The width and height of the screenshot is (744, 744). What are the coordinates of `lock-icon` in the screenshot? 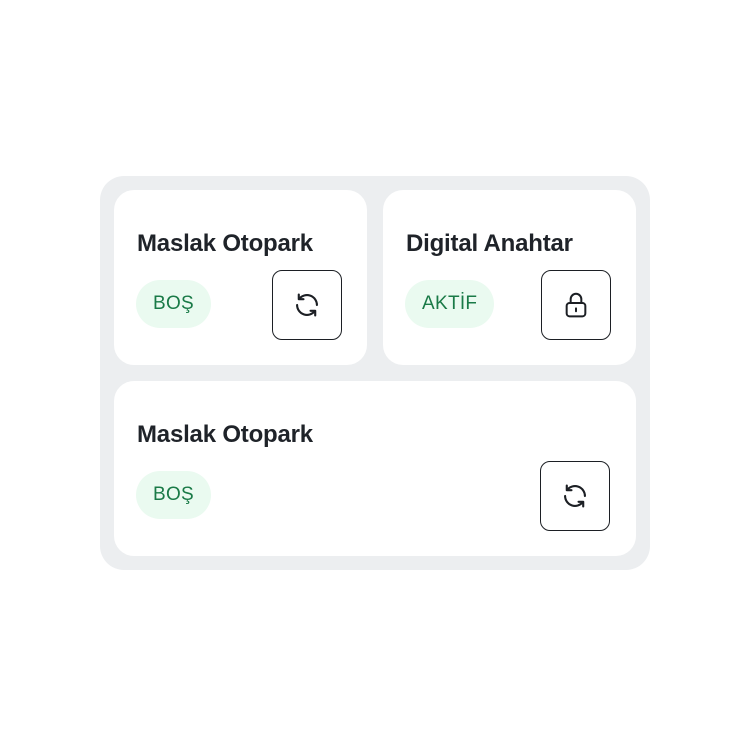 It's located at (576, 305).